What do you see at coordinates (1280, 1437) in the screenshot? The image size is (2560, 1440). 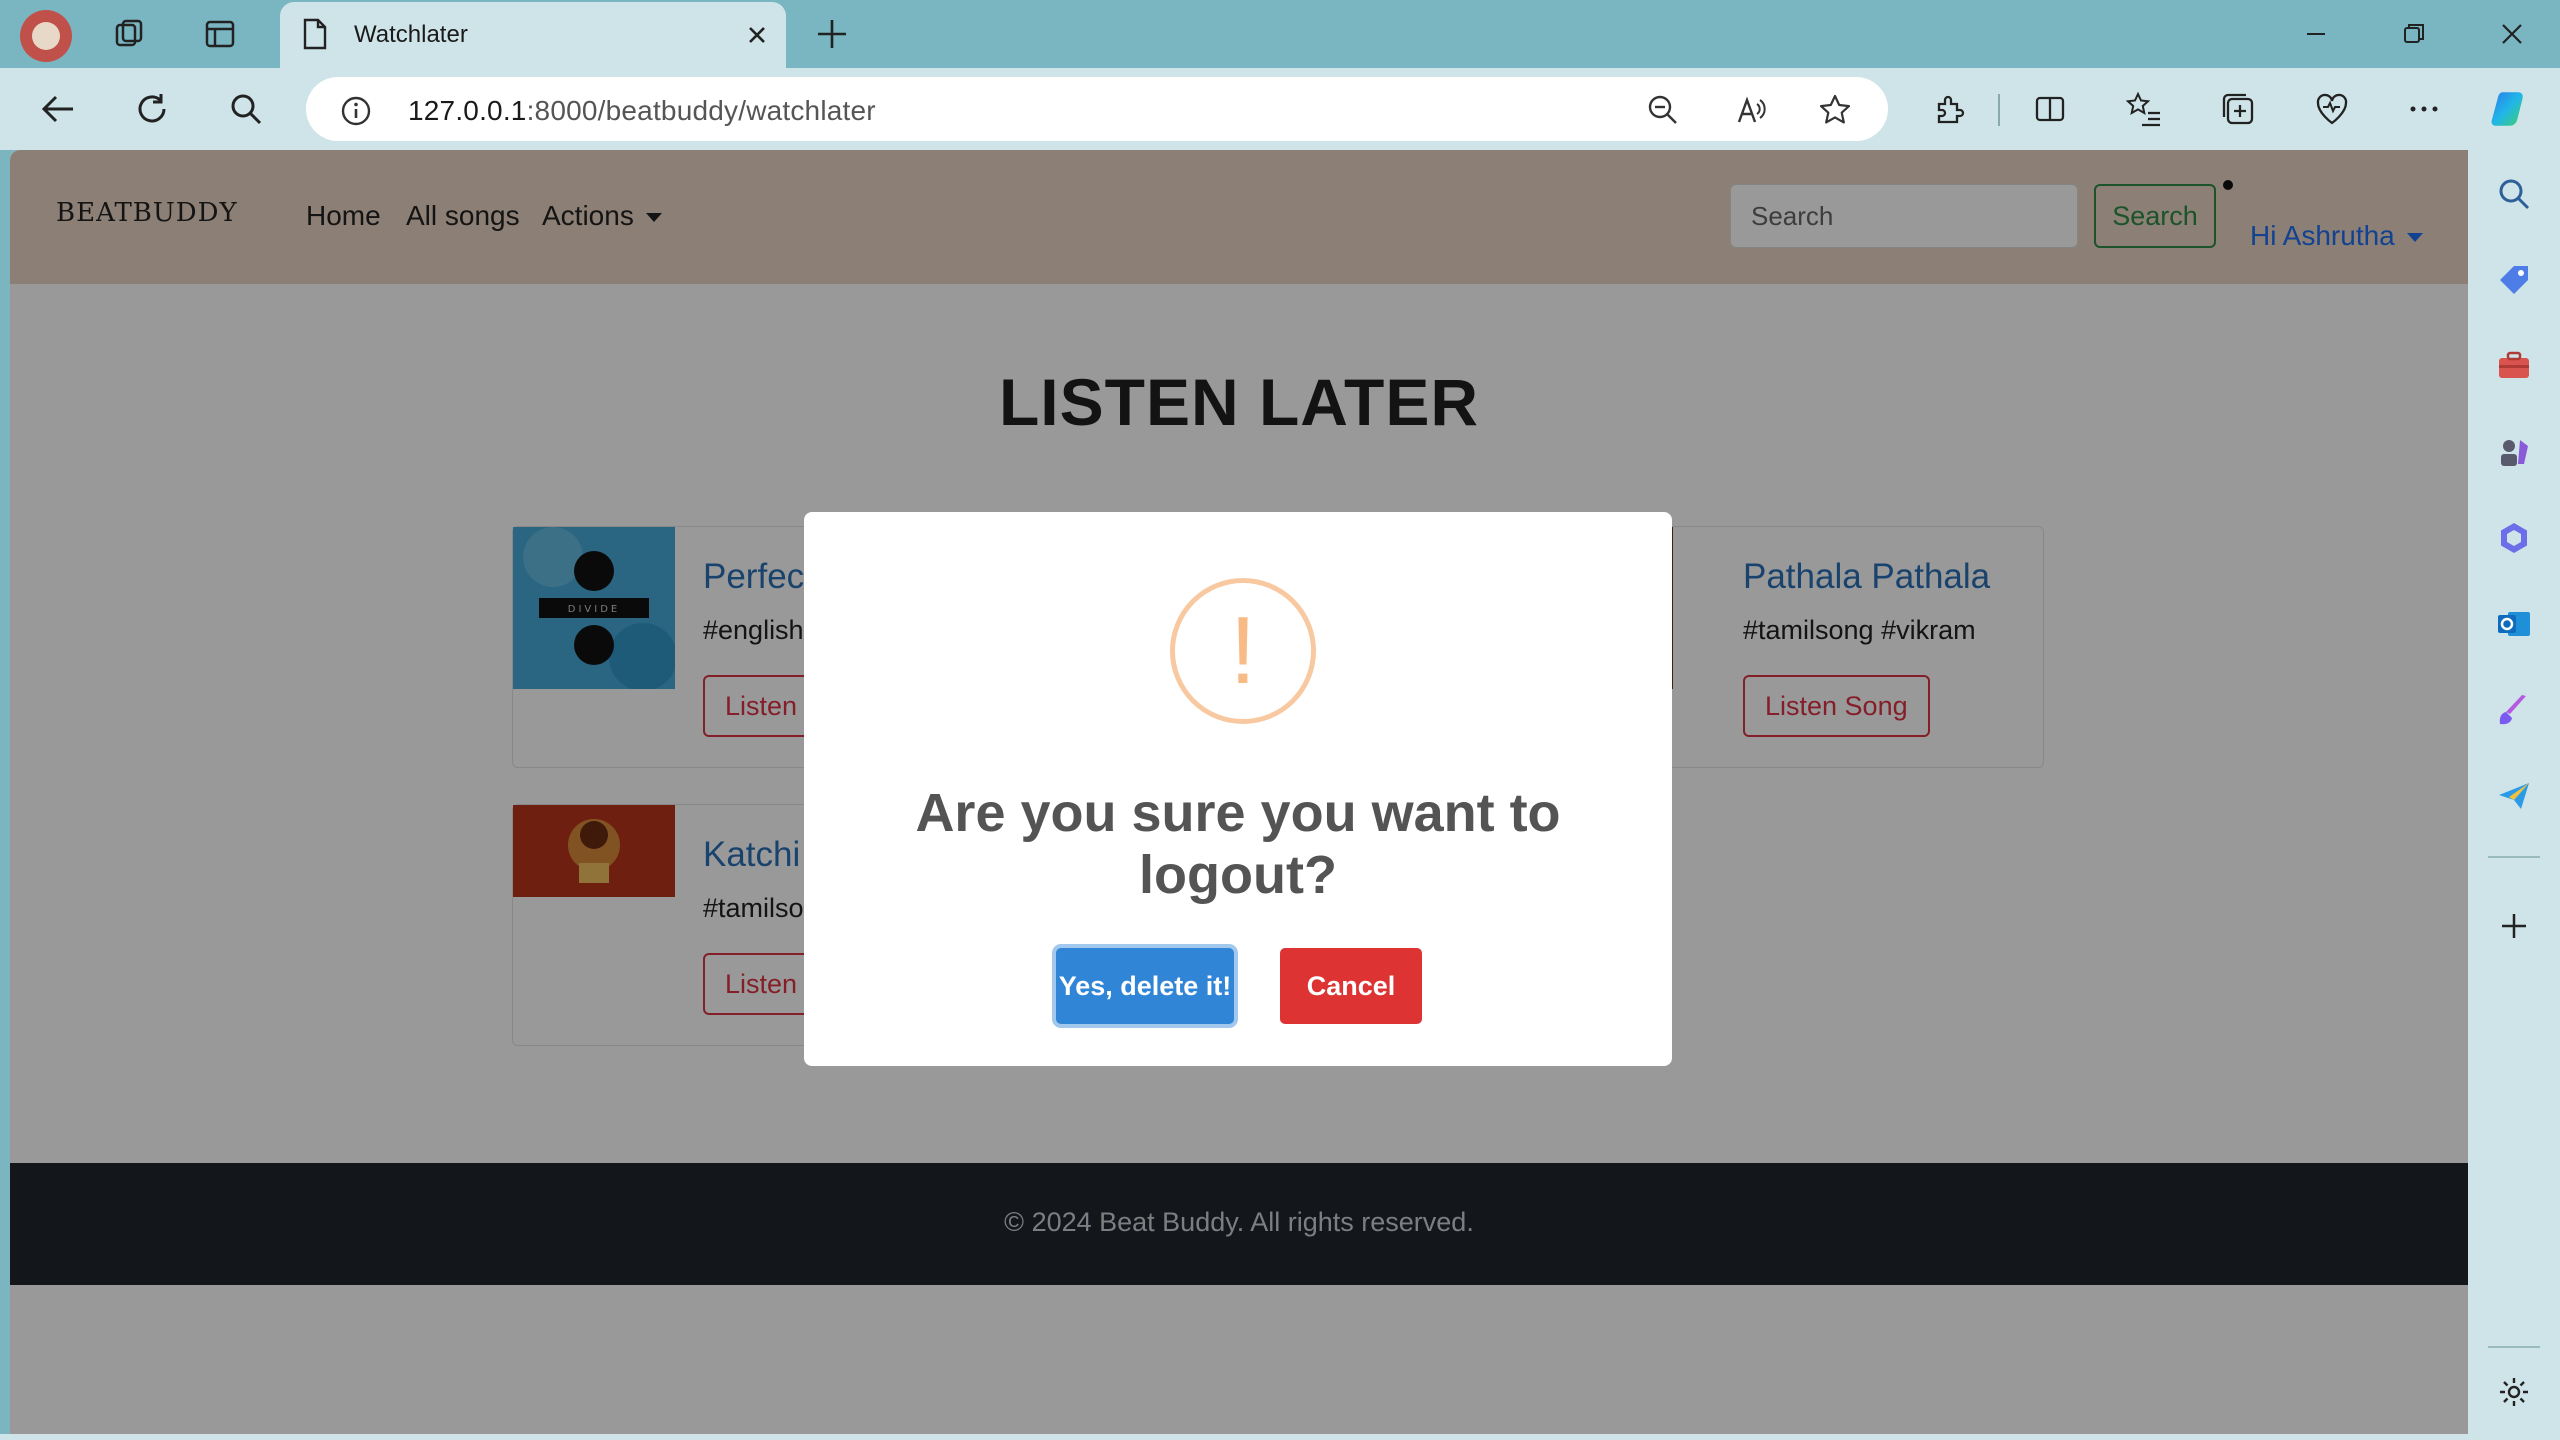 I see `window-bottom-edge` at bounding box center [1280, 1437].